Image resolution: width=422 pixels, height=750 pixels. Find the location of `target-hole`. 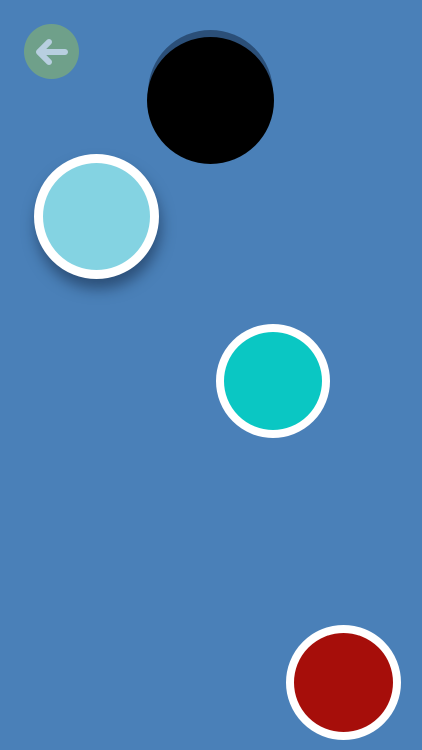

target-hole is located at coordinates (210, 100).